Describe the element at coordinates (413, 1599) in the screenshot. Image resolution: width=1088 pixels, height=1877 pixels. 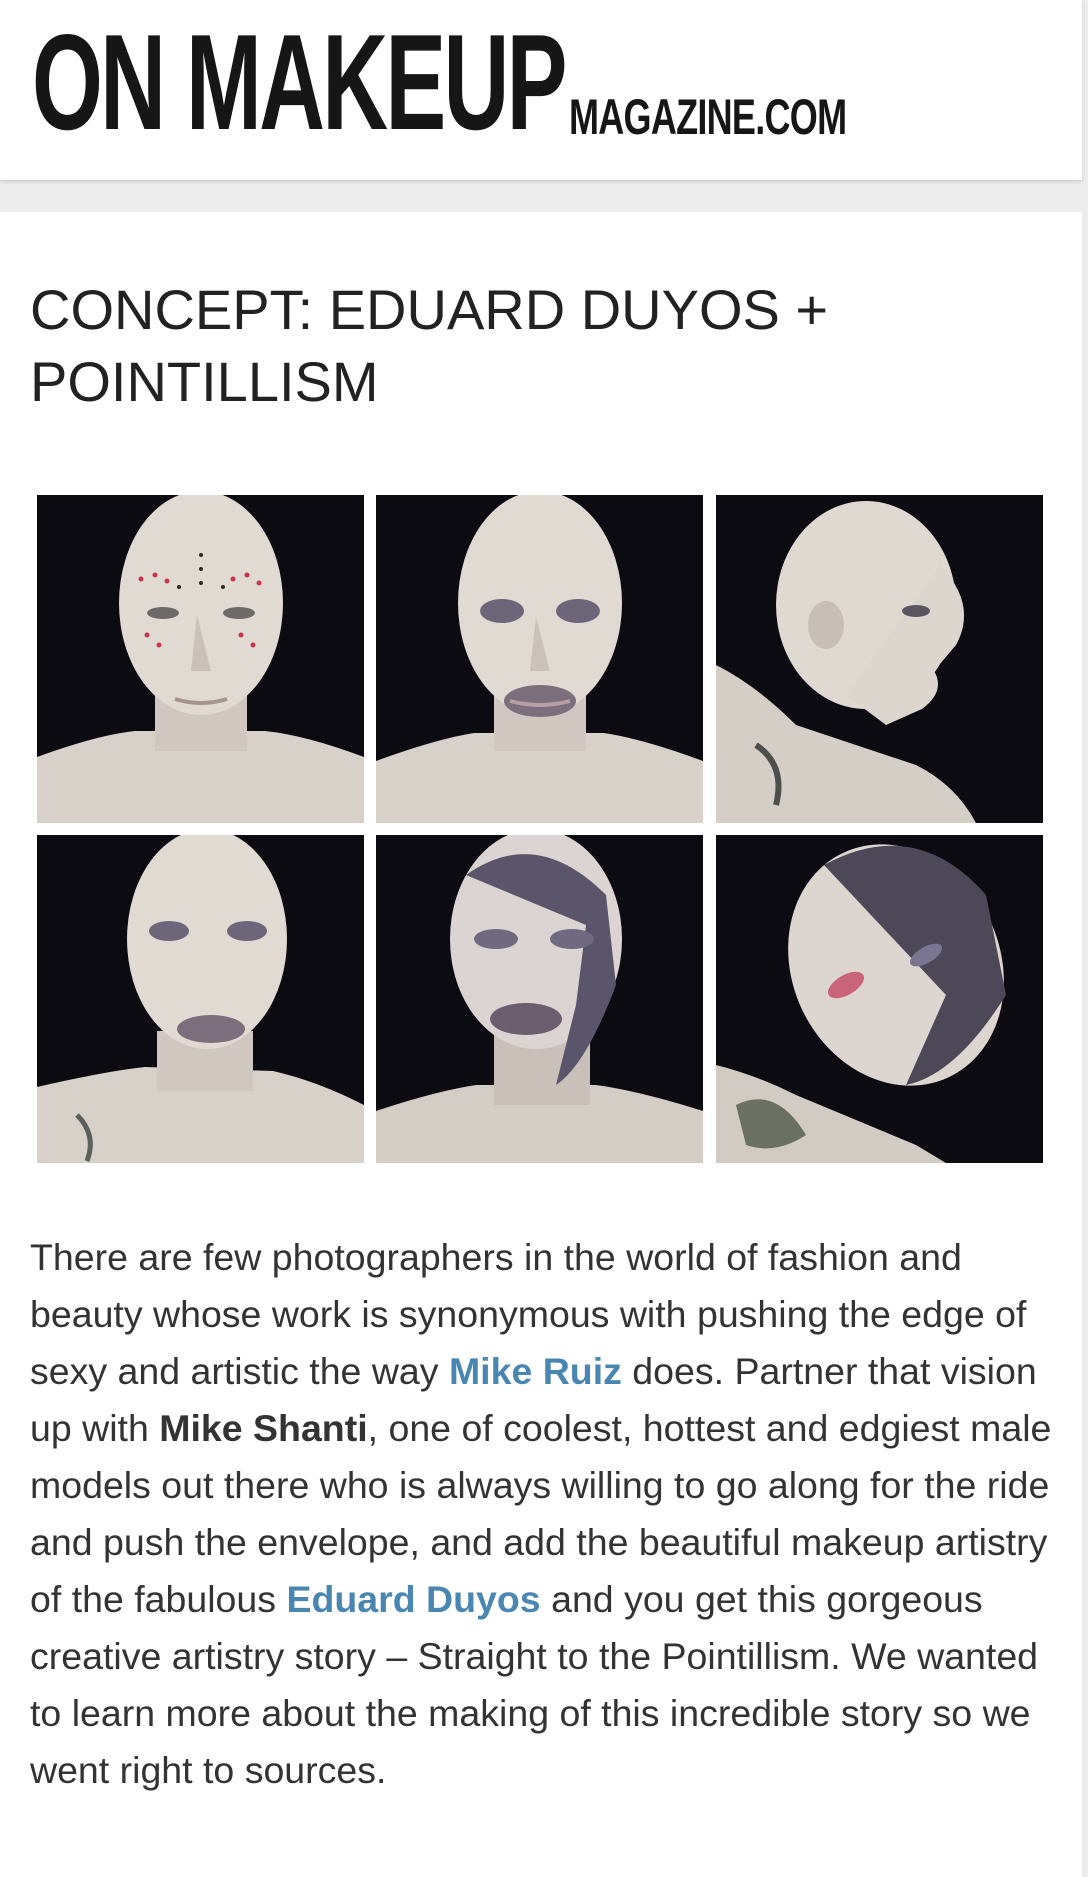
I see `link-eduard-duyos: Eduard Duyos` at that location.